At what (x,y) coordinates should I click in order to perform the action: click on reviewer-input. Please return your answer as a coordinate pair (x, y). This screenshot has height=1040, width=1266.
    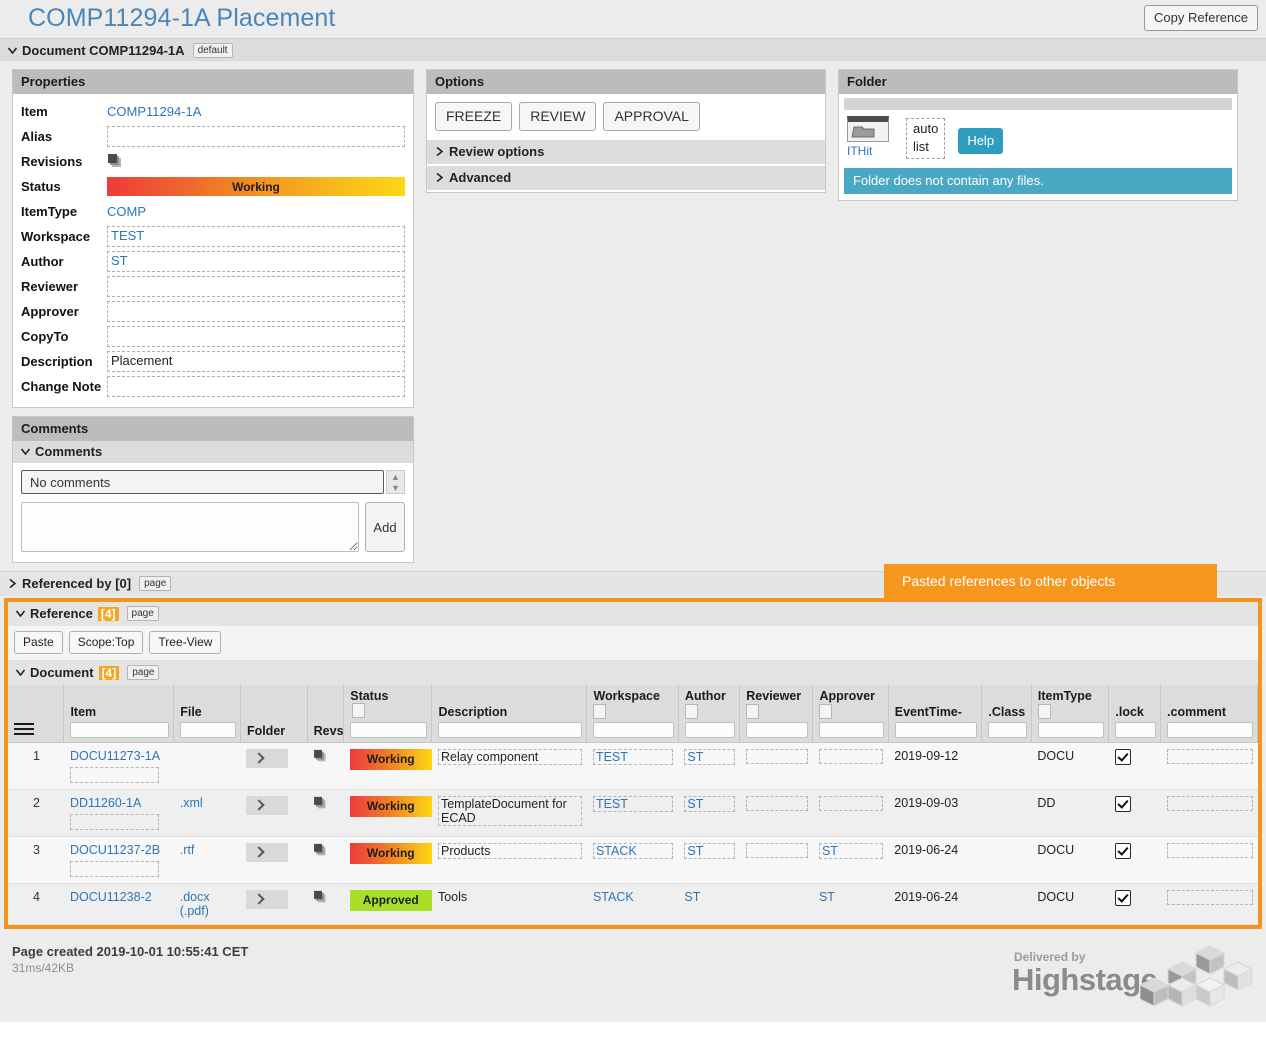
    Looking at the image, I should click on (256, 286).